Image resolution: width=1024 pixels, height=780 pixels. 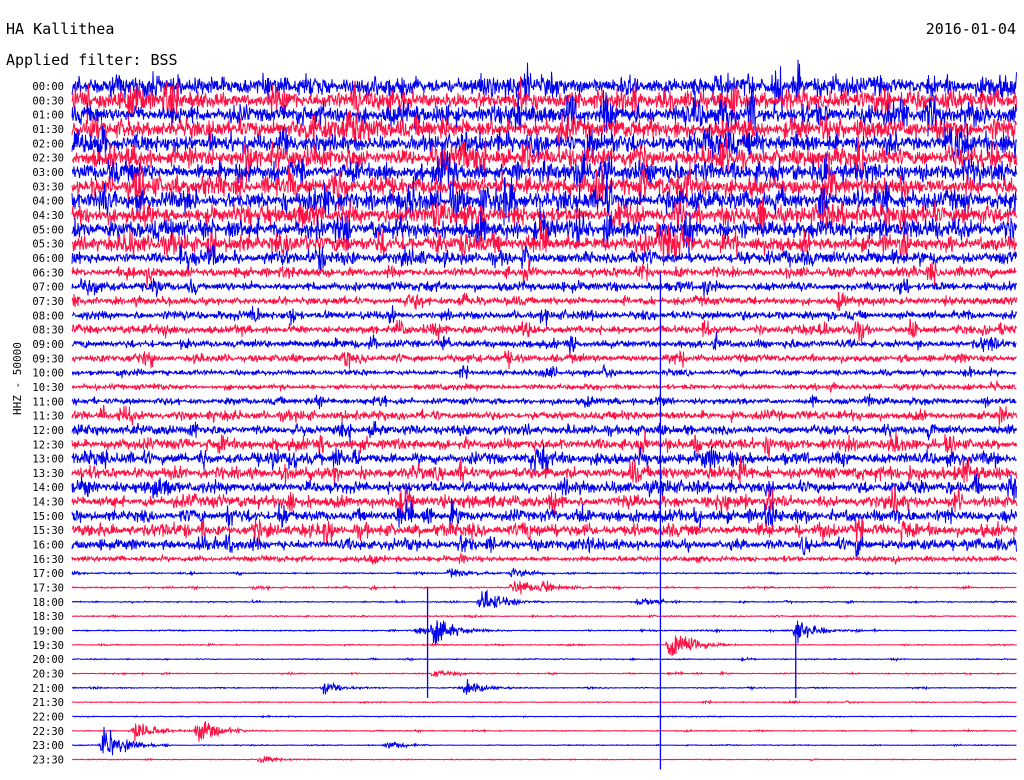 I want to click on tick-label: 13:00, so click(x=48, y=460).